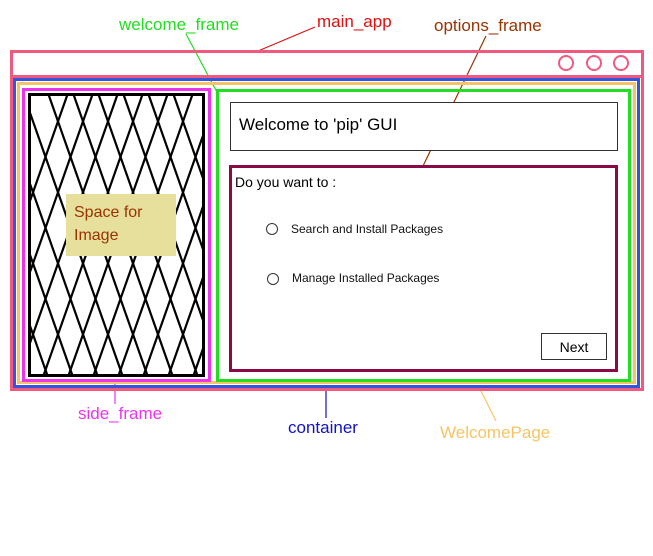 Image resolution: width=653 pixels, height=556 pixels. Describe the element at coordinates (272, 229) in the screenshot. I see `search-install-radio` at that location.